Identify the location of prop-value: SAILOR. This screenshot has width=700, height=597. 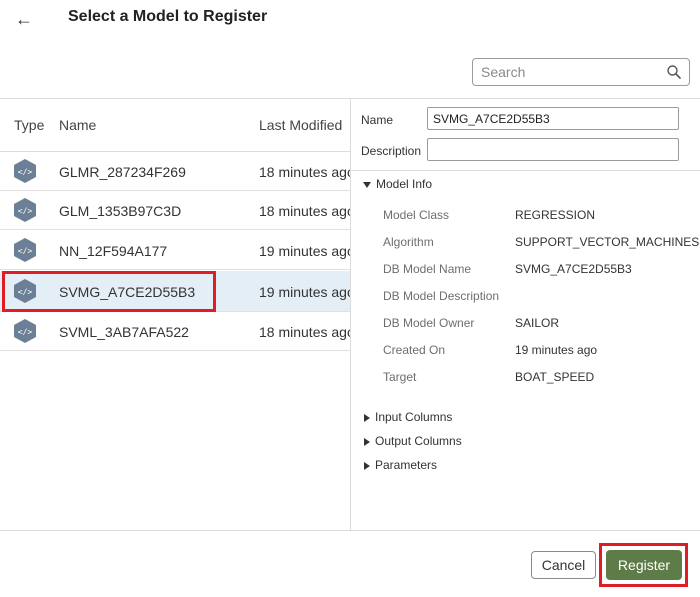
(537, 323).